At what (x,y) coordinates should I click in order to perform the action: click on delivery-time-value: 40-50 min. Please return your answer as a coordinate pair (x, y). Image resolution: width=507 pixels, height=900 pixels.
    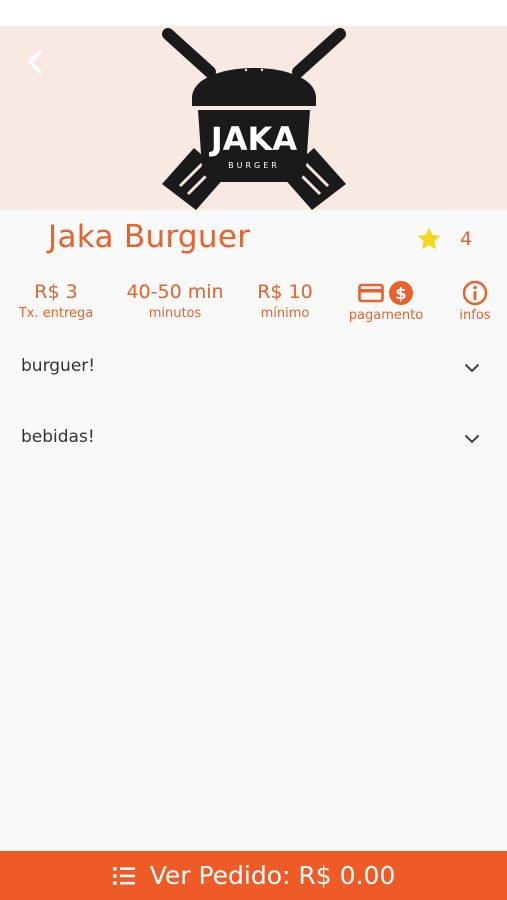
    Looking at the image, I should click on (175, 292).